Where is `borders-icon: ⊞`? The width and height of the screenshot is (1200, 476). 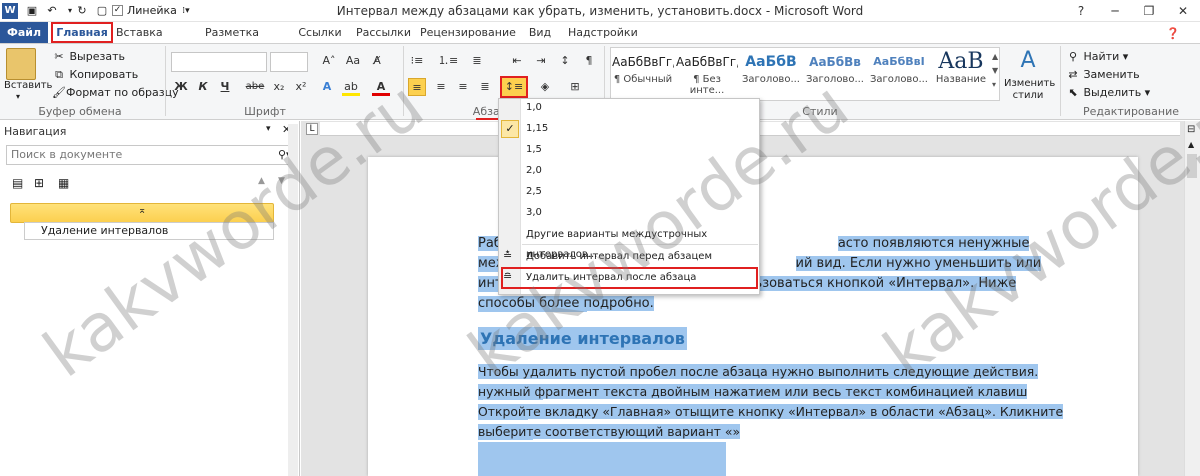 borders-icon: ⊞ is located at coordinates (575, 87).